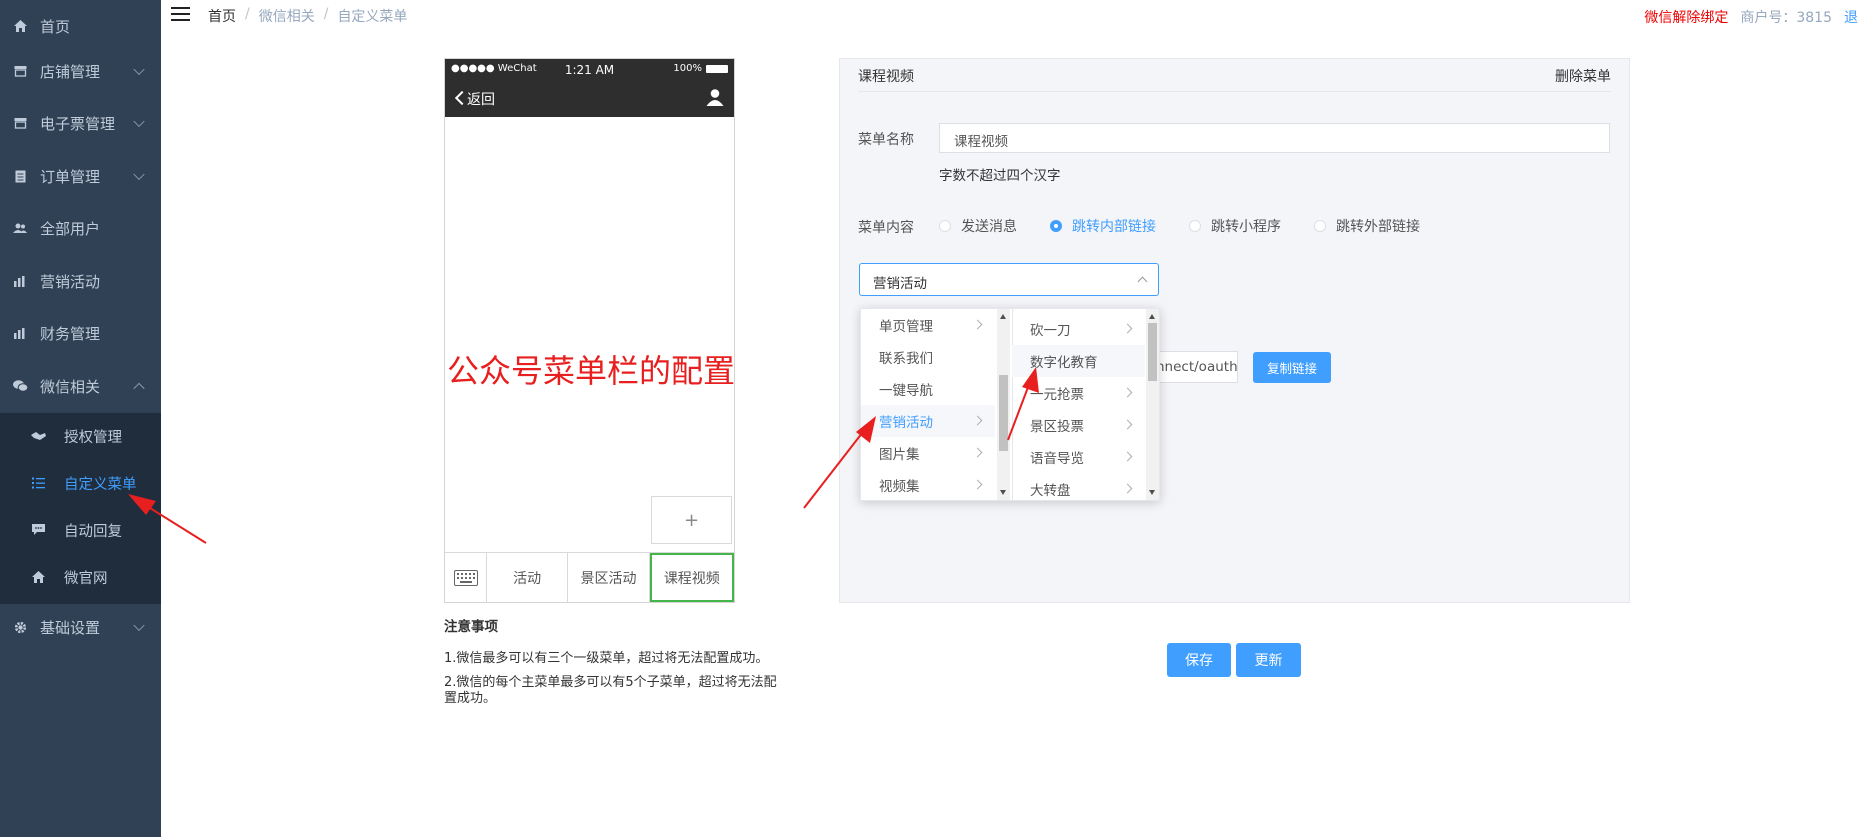 The height and width of the screenshot is (837, 1858). Describe the element at coordinates (70, 228) in the screenshot. I see `sidebar-item-label: 全部用户` at that location.